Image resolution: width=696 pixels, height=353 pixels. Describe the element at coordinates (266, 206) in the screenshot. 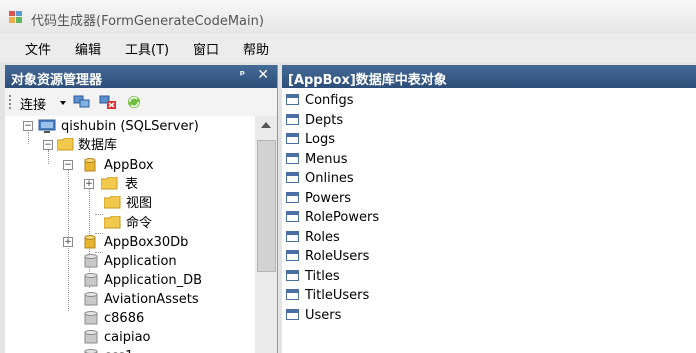

I see `scroll-thumb` at that location.